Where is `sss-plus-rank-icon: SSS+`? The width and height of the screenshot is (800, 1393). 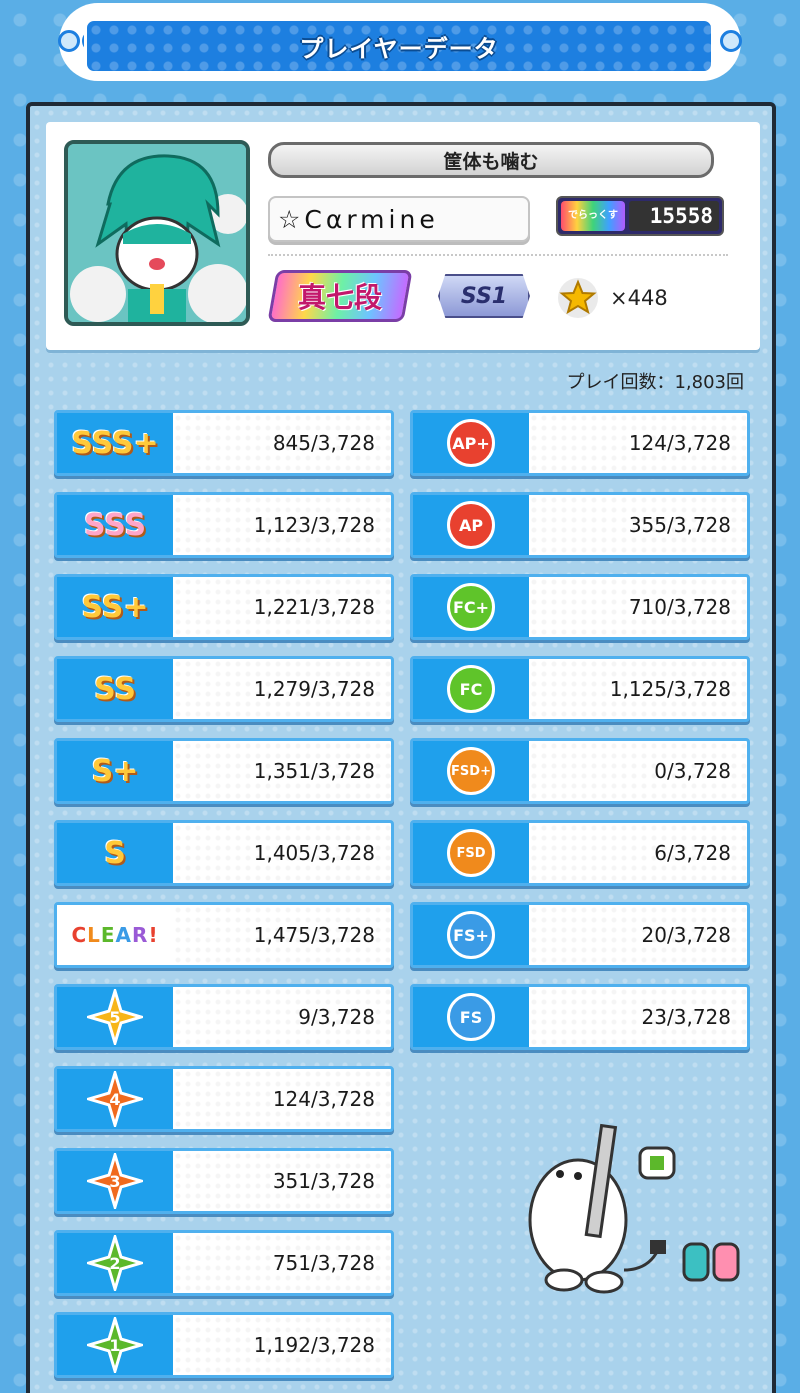 sss-plus-rank-icon: SSS+ is located at coordinates (115, 443).